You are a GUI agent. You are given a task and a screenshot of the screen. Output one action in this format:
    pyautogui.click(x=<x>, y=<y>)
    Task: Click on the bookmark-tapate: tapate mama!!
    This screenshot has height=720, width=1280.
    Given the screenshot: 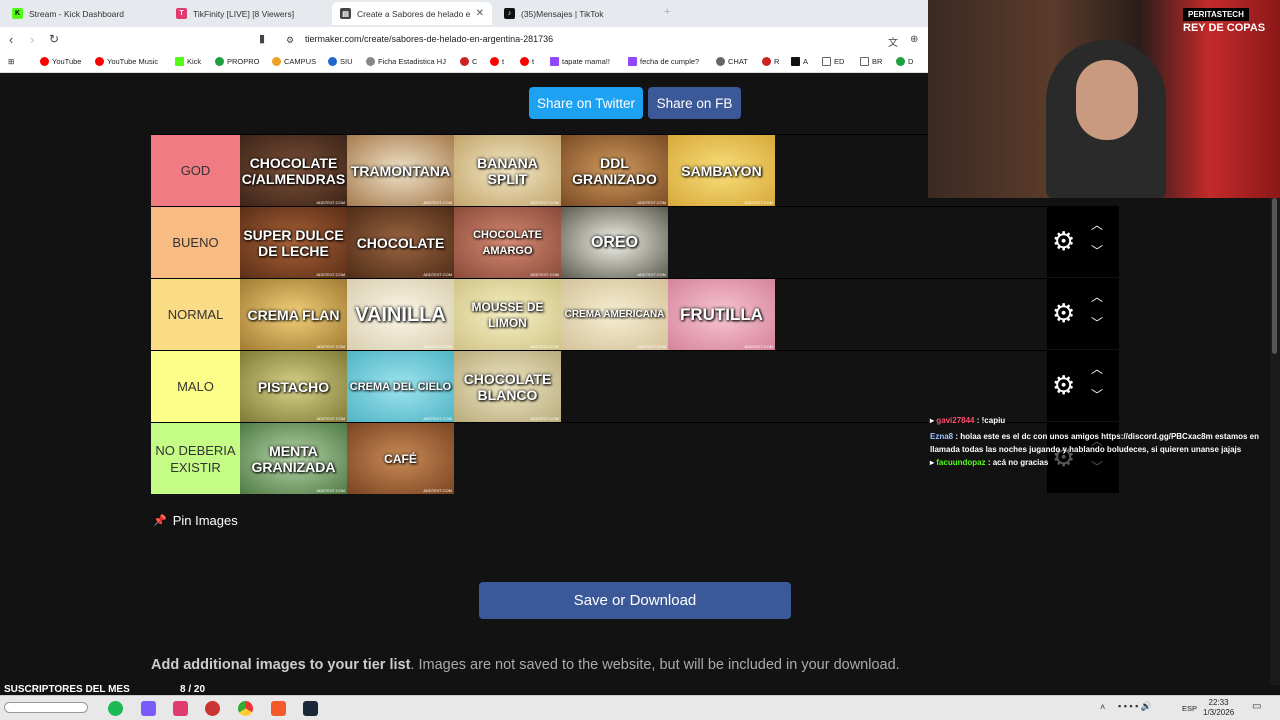 What is the action you would take?
    pyautogui.click(x=580, y=61)
    